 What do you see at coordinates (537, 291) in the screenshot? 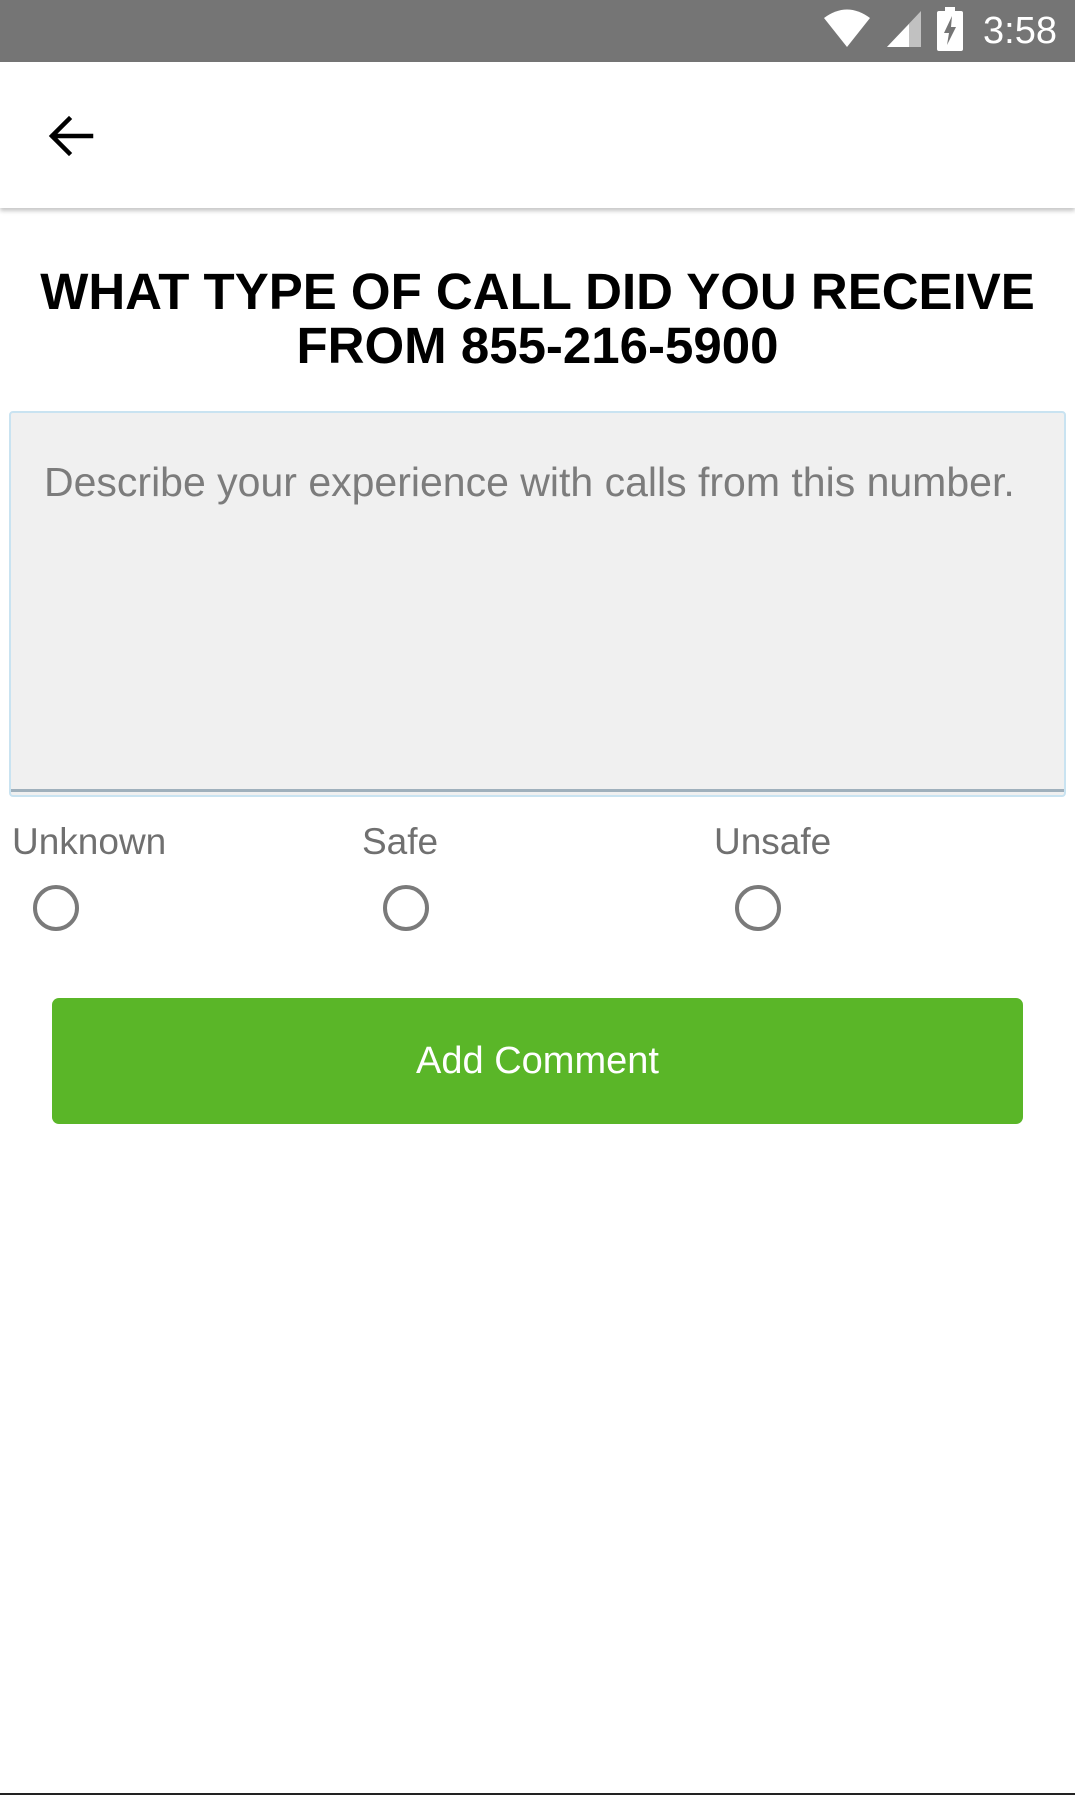
I see `page-title-line-1: WHAT TYPE OF CALL DID YOU RECEIVE` at bounding box center [537, 291].